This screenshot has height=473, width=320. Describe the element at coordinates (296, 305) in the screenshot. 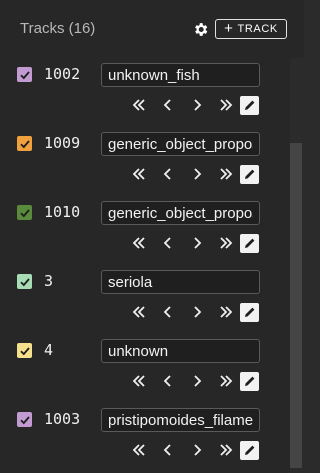

I see `scrollbar-thumb` at that location.